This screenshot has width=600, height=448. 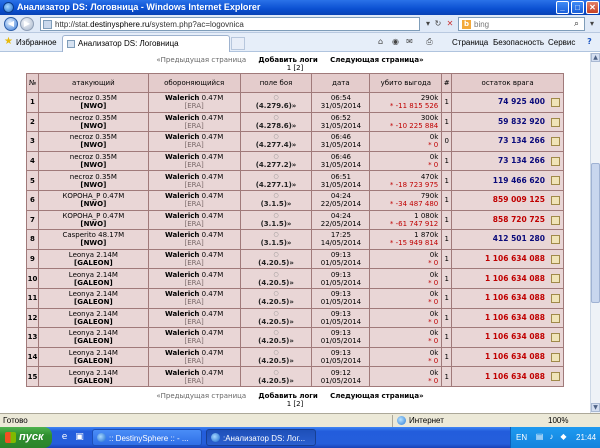 I want to click on col-rest-header: остаток врага, so click(x=507, y=83).